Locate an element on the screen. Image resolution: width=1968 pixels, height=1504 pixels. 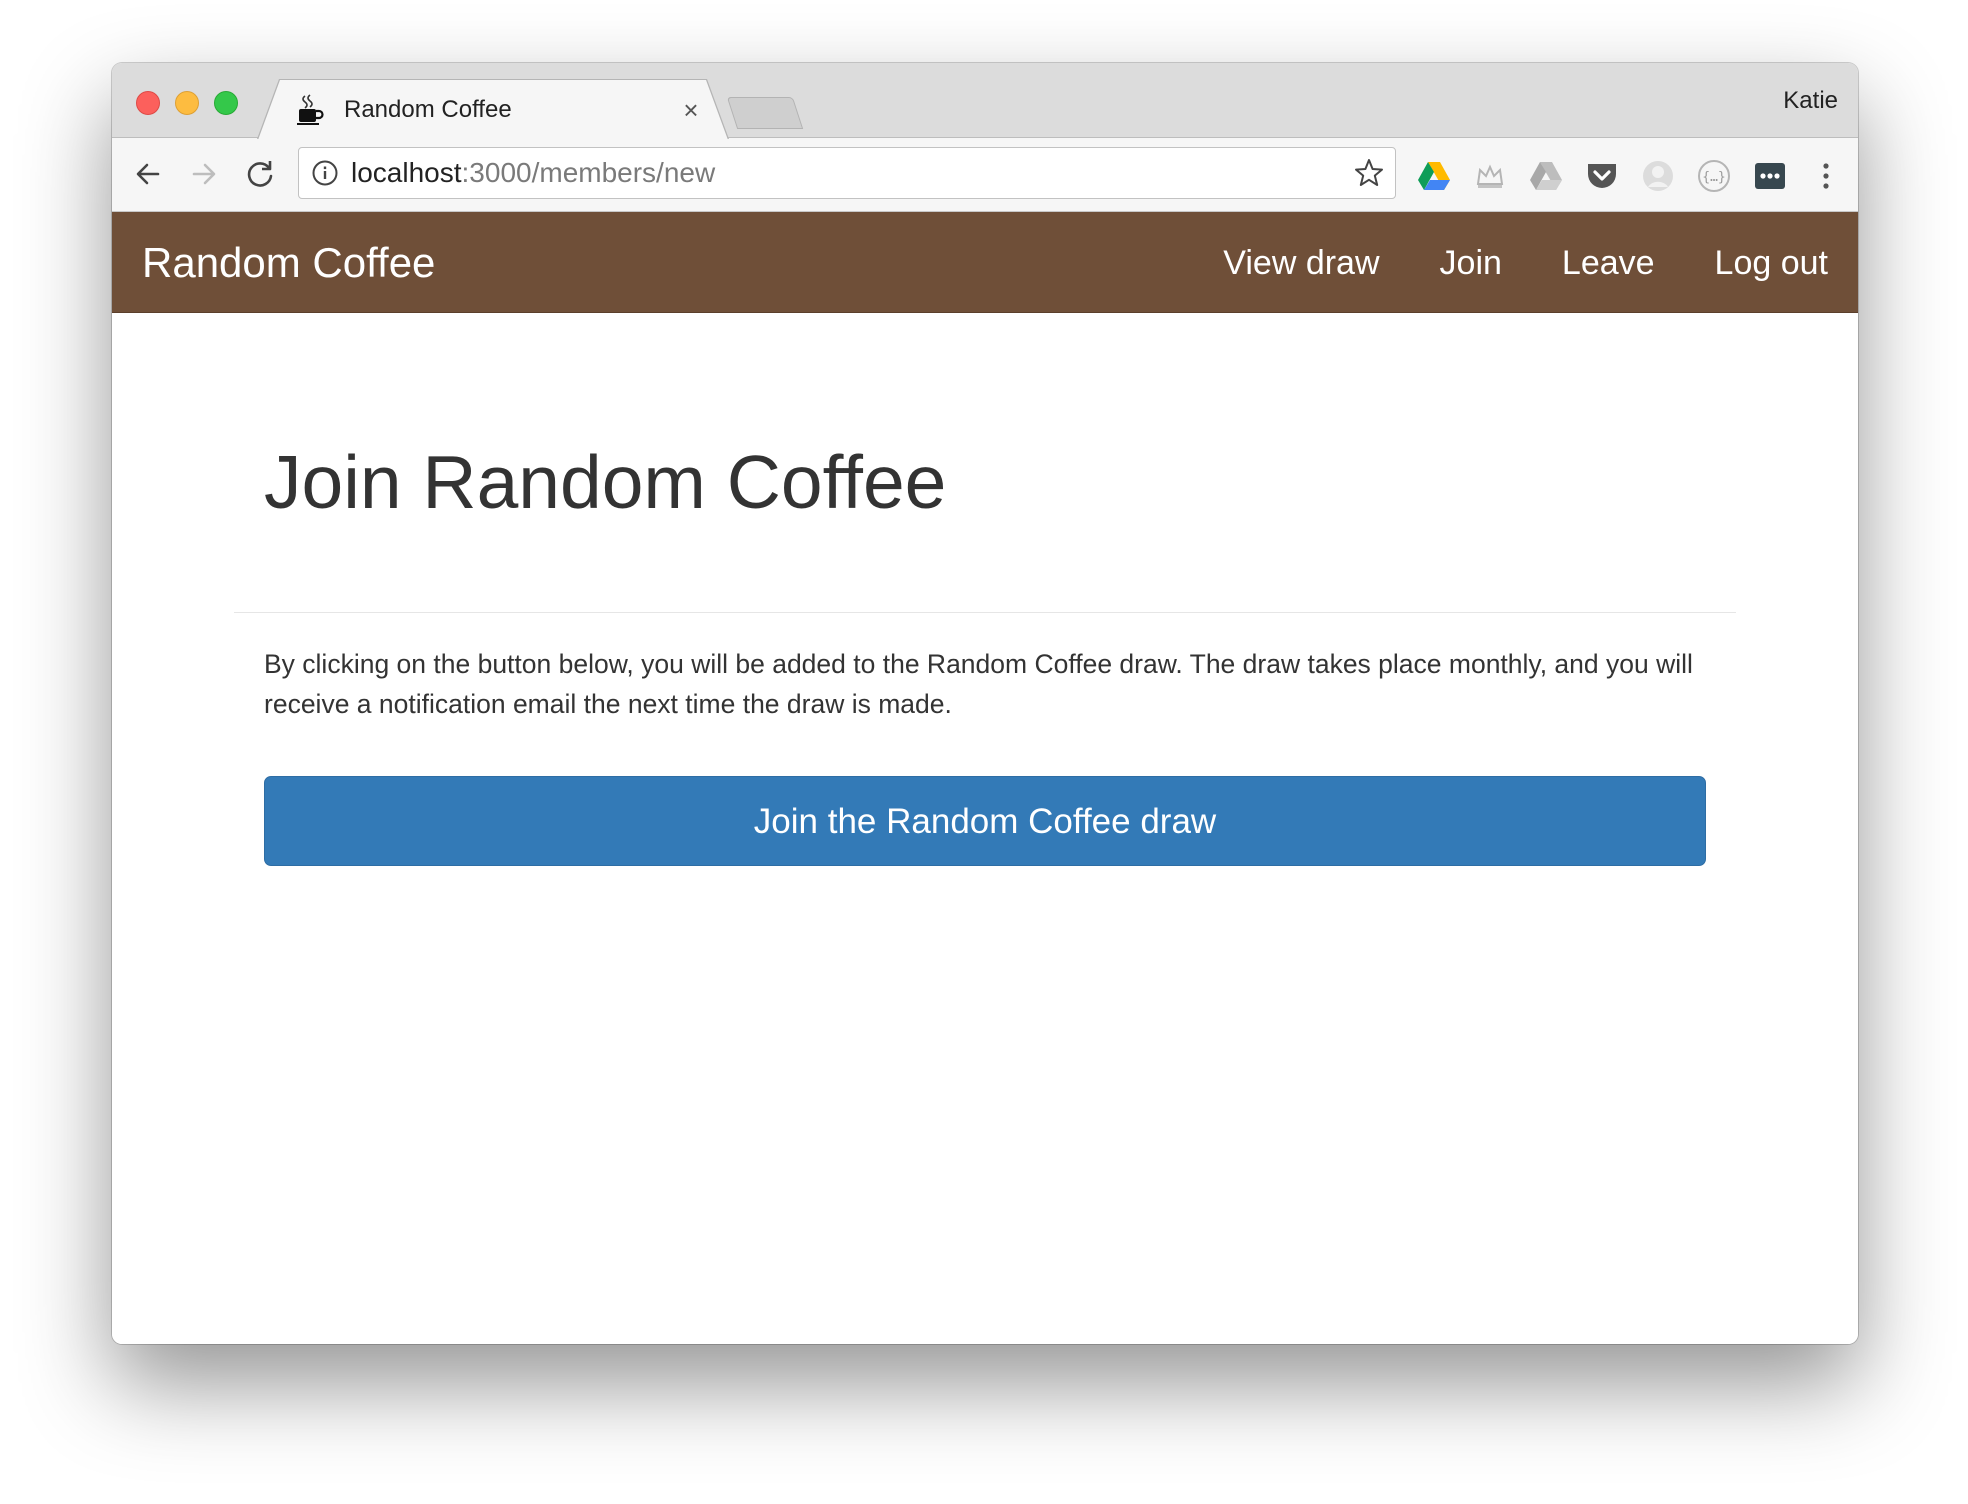
brand-link: Random Coffee is located at coordinates (288, 263).